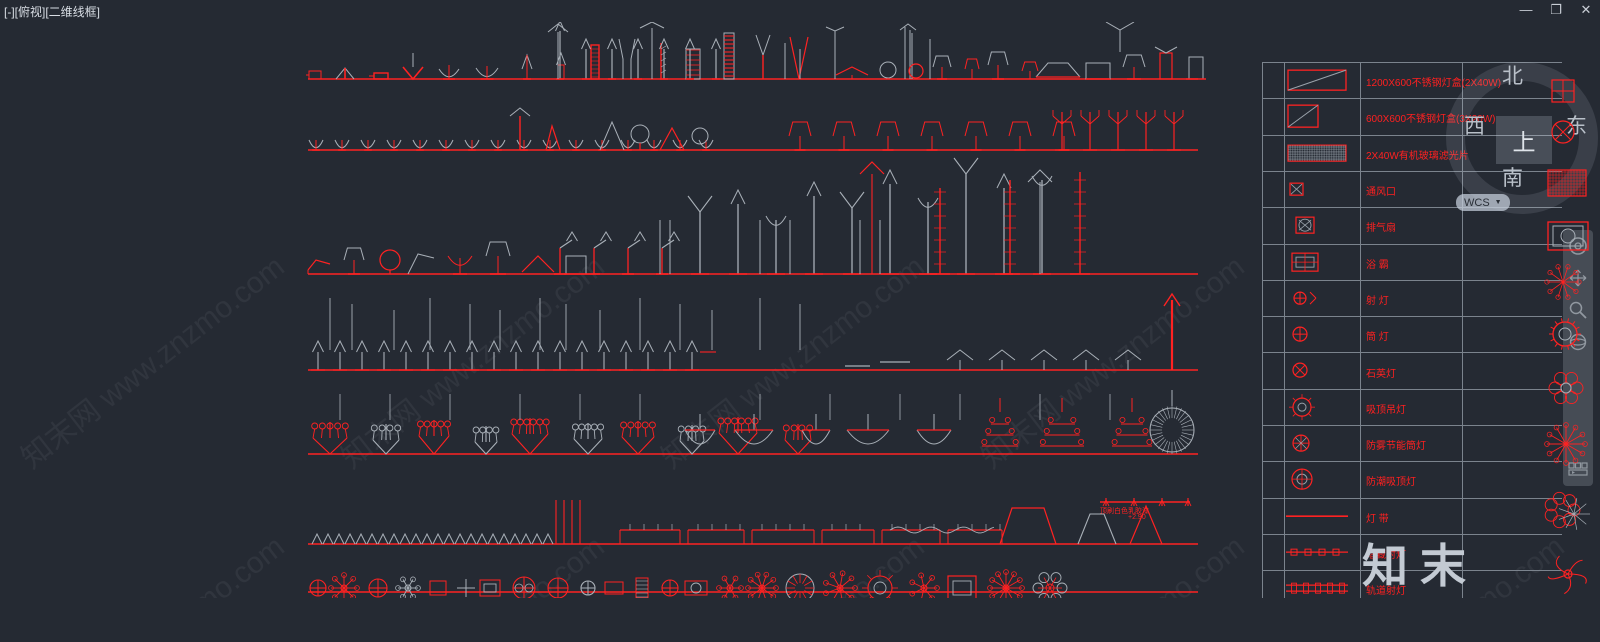 The image size is (1600, 642). I want to click on legend-label: 通风口, so click(1381, 193).